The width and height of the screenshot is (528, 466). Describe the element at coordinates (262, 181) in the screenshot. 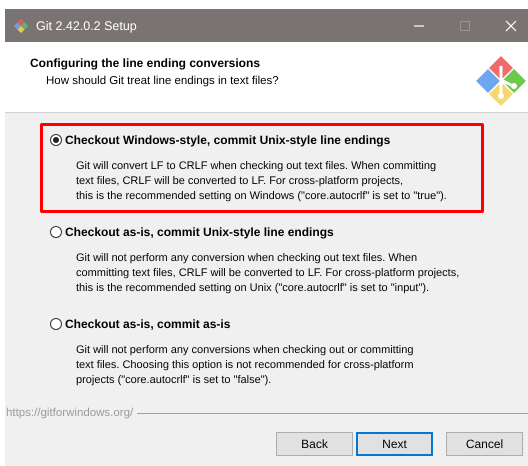

I see `option-description: Git will convert LF to CRLF when checking out text files. When committing text files, CRLF will be converted to LF. For cross-platform projects, this is the recommended setting on Windows ("core.autocrlf" is set to "true").` at that location.